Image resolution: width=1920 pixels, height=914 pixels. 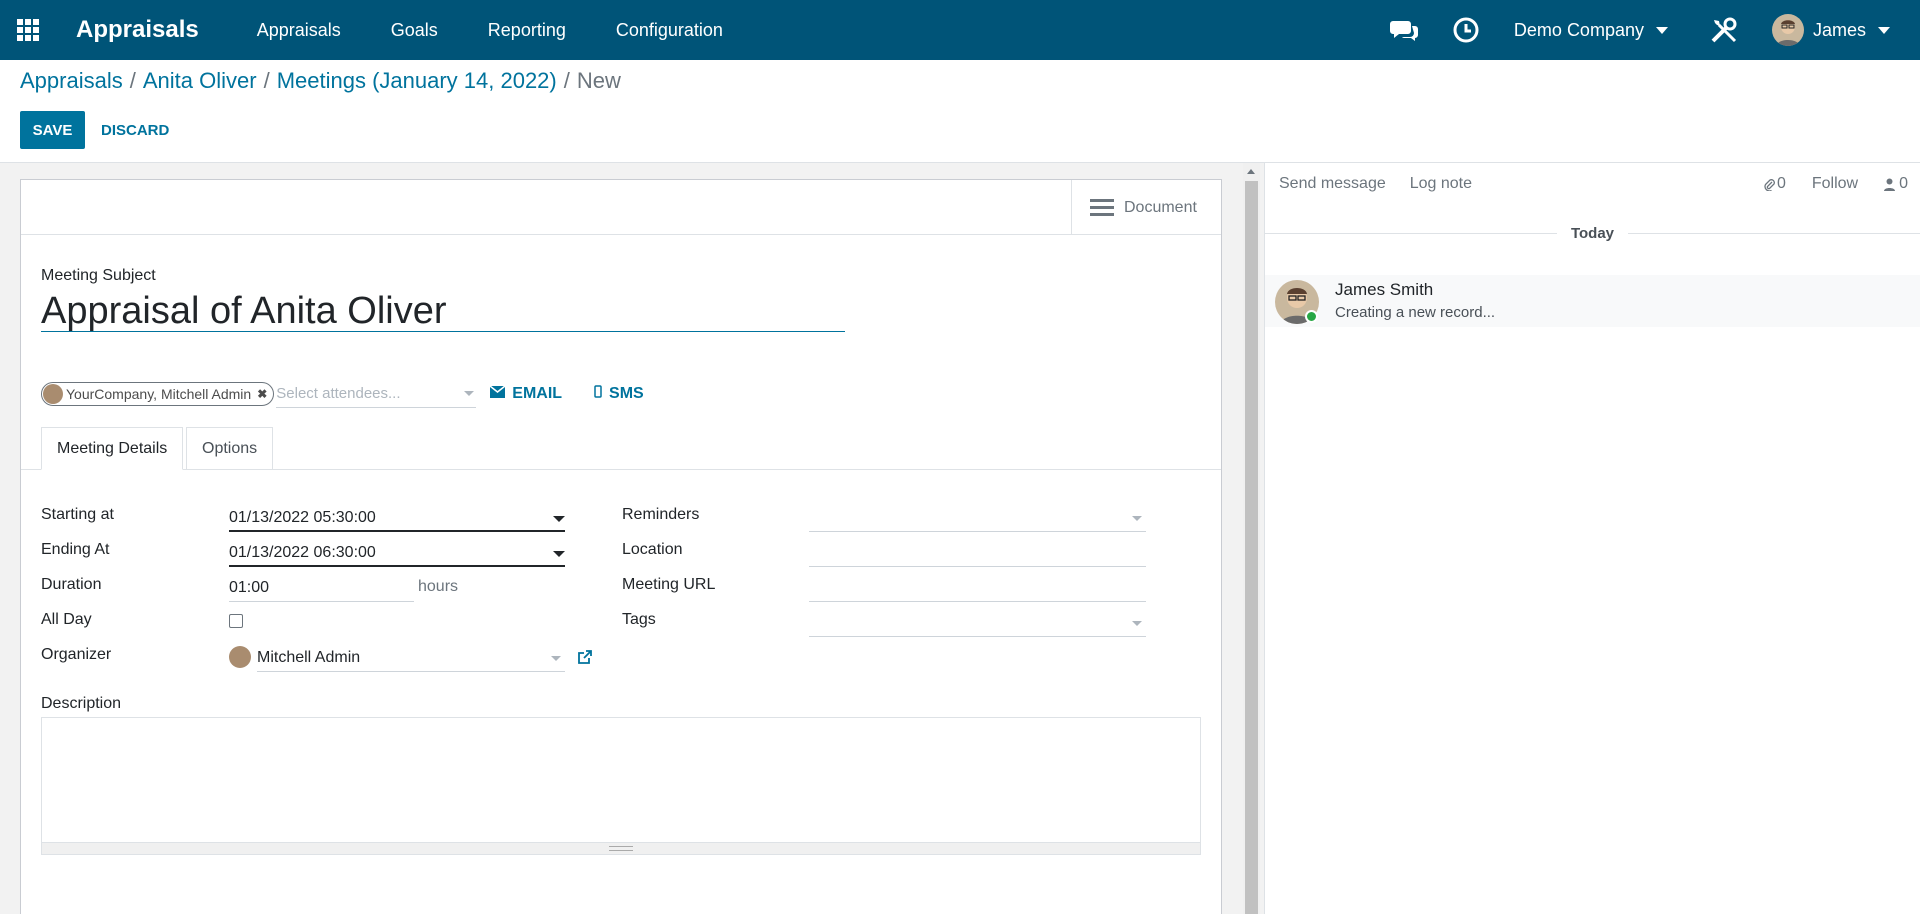 What do you see at coordinates (75, 549) in the screenshot?
I see `ending-at-label: Ending At` at bounding box center [75, 549].